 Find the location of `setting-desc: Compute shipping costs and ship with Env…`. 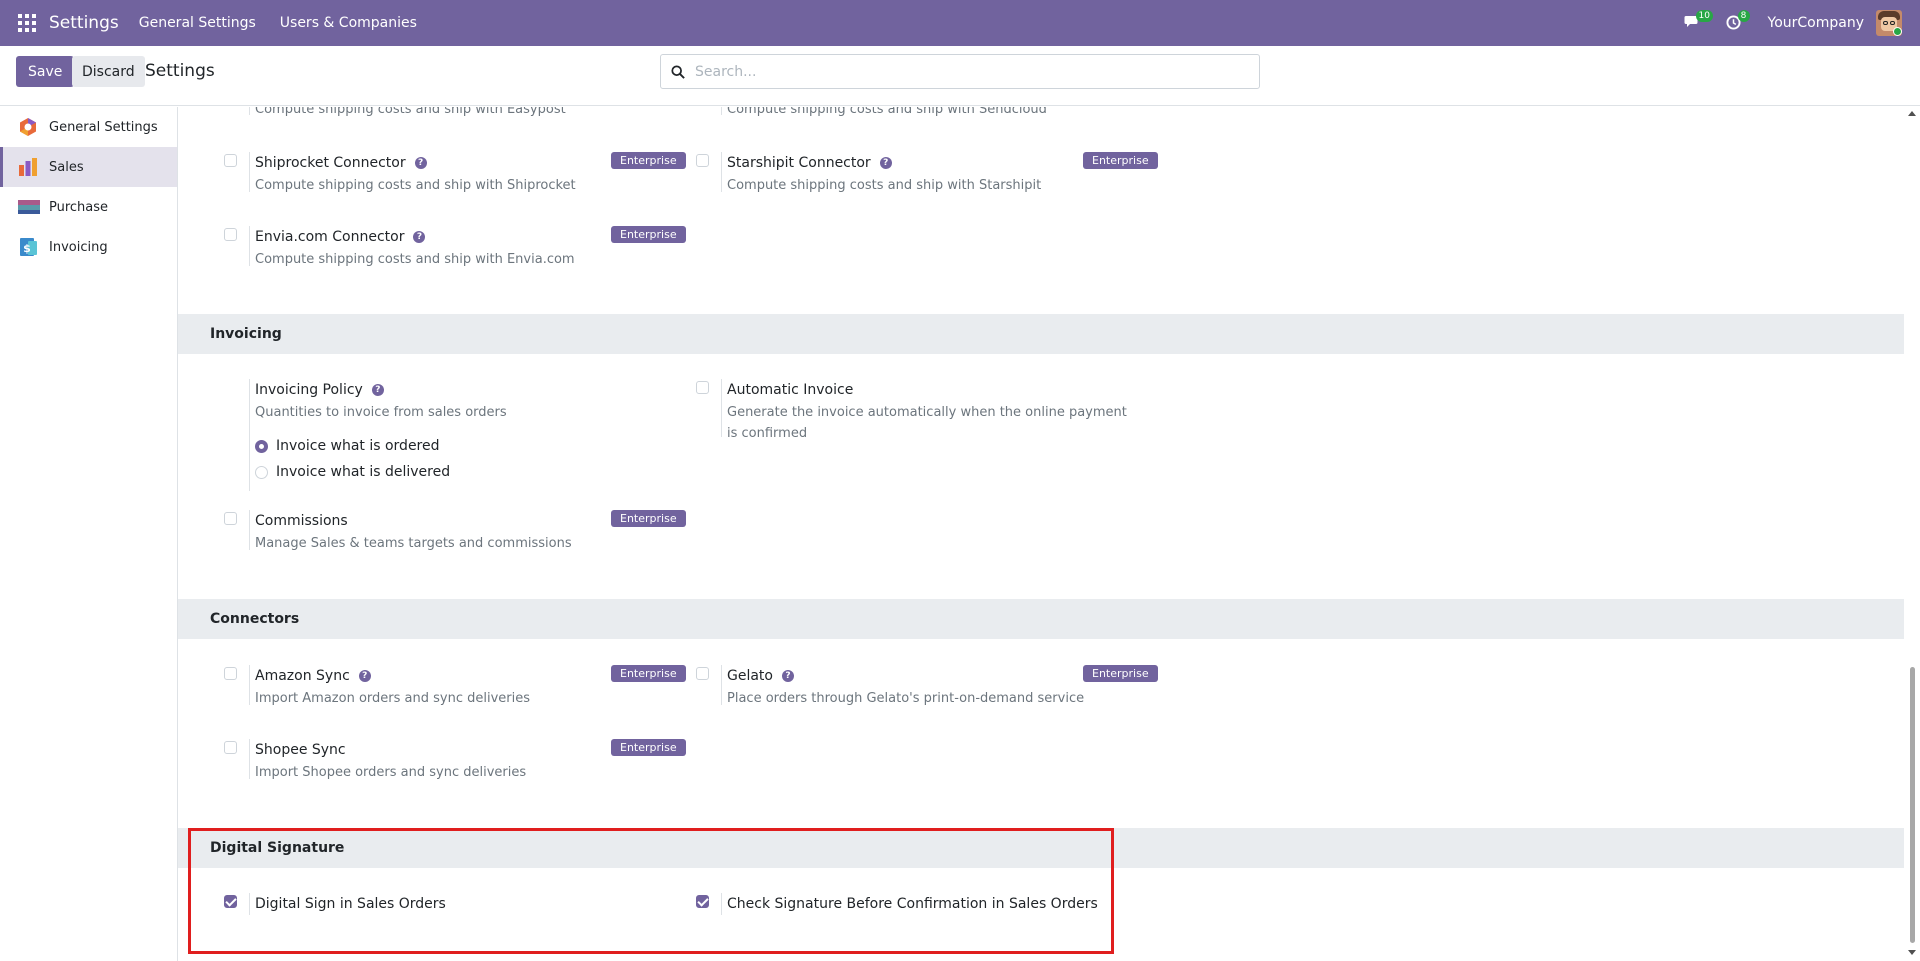

setting-desc: Compute shipping costs and ship with Env… is located at coordinates (415, 259).